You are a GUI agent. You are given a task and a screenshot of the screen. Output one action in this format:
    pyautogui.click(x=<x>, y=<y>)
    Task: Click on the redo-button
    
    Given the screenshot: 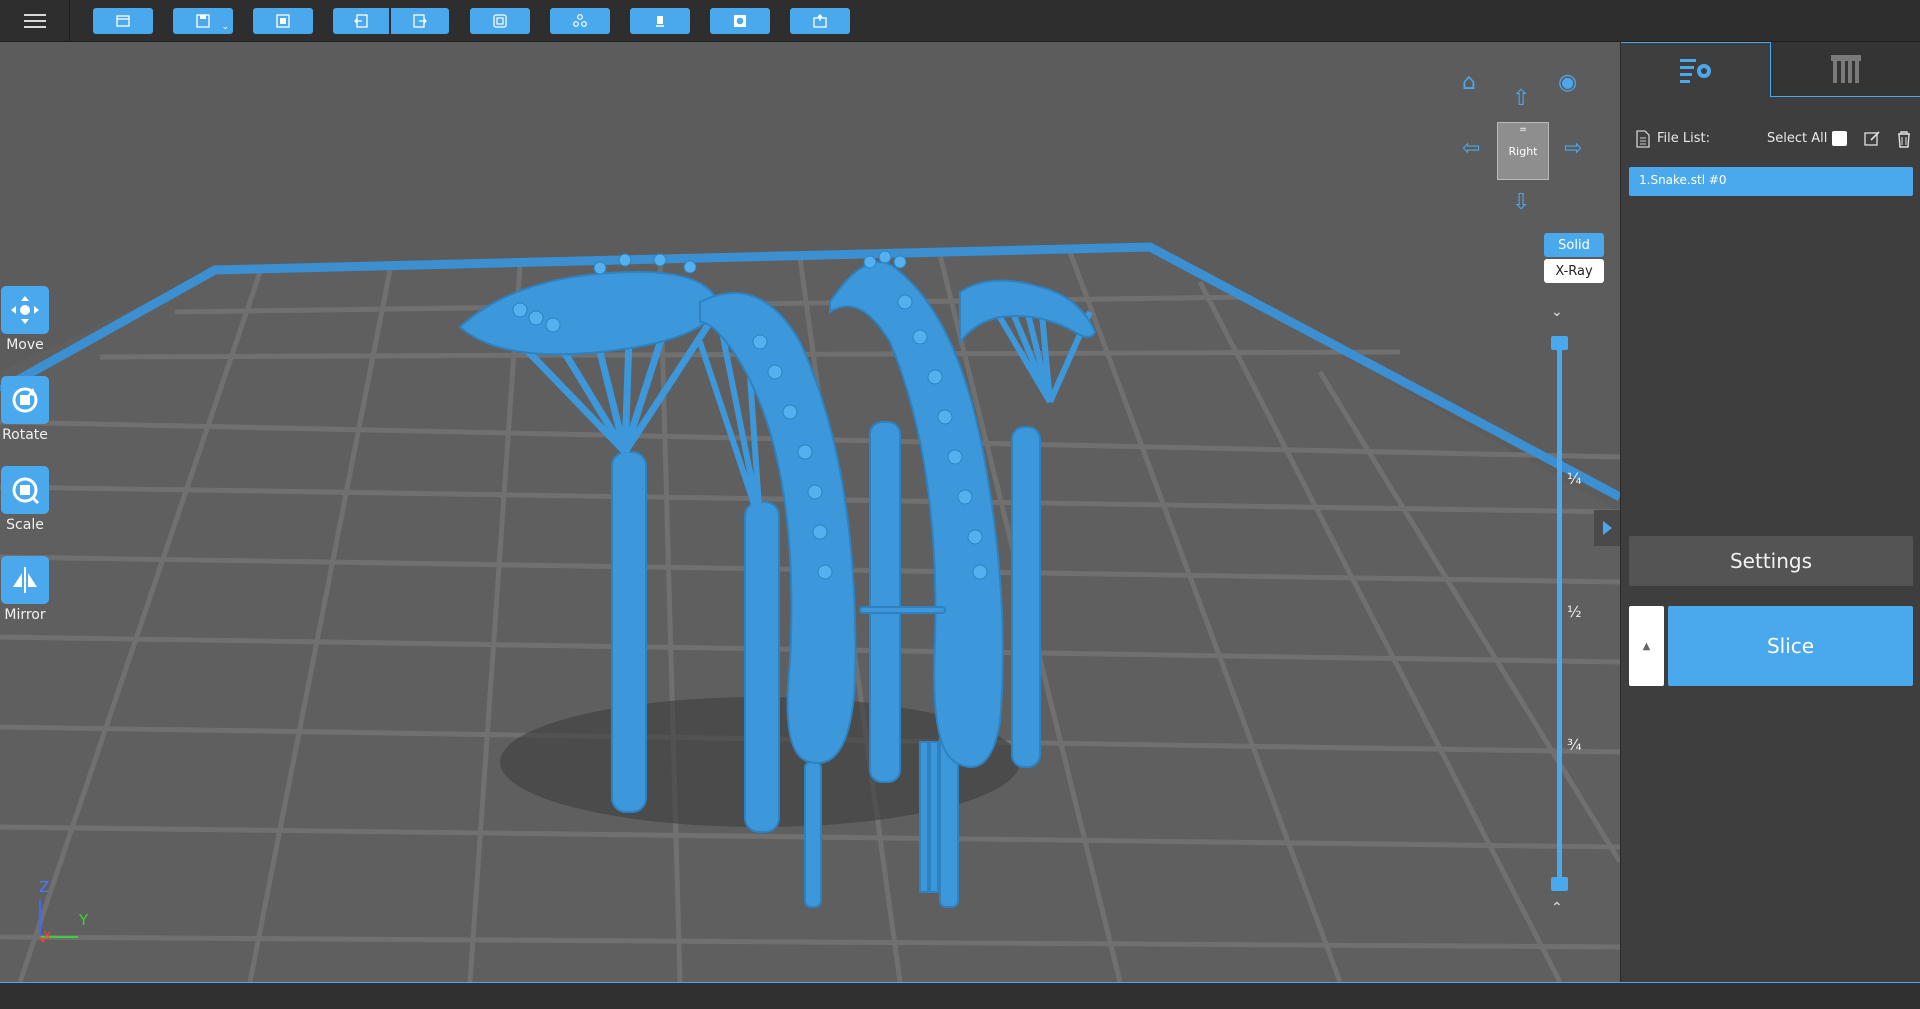 What is the action you would take?
    pyautogui.click(x=420, y=21)
    